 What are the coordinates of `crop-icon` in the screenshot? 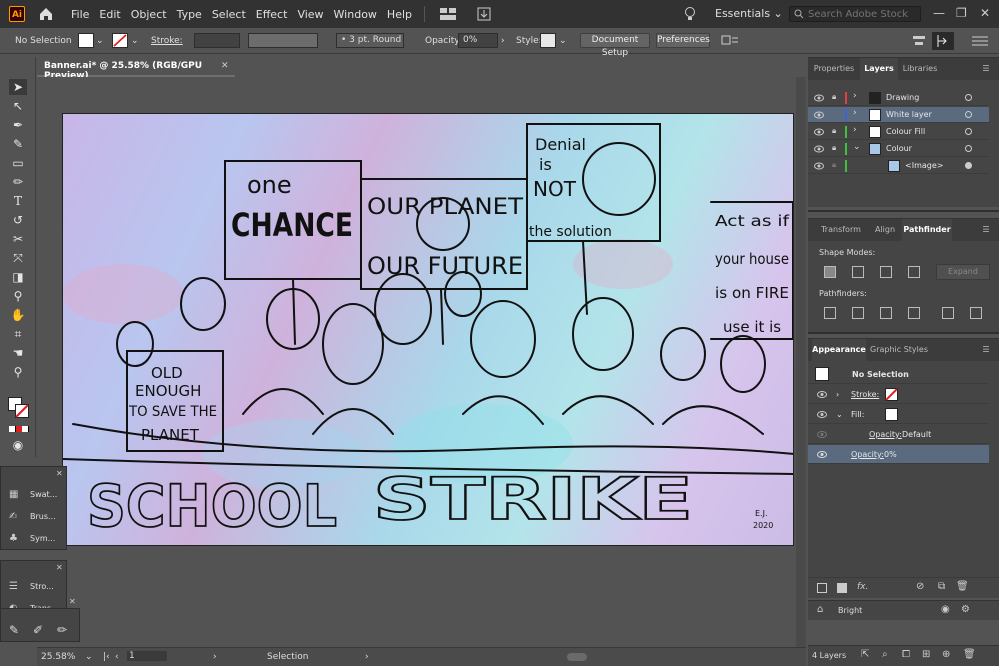 It's located at (914, 313).